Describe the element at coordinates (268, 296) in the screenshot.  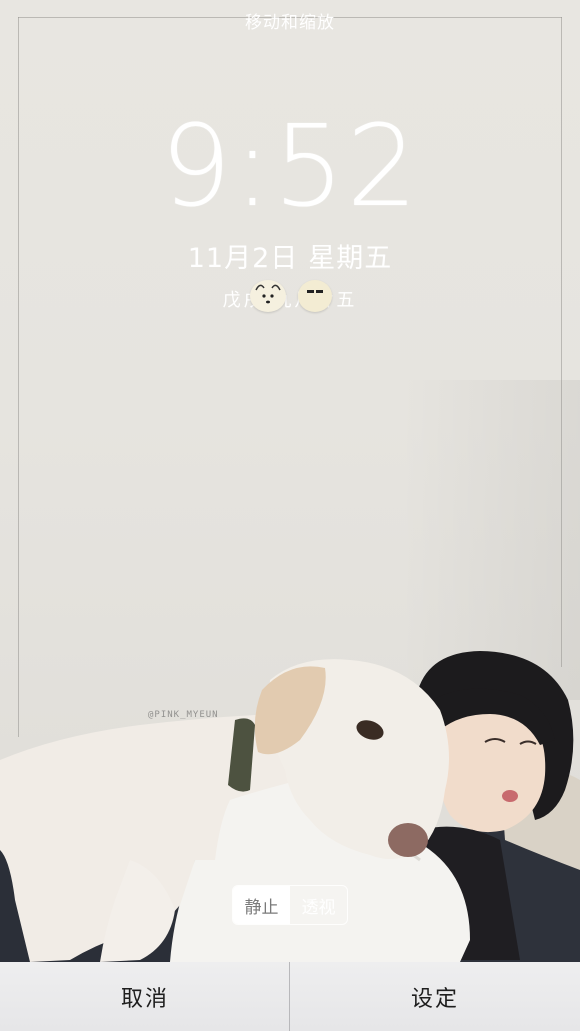
I see `puppy-sticker-icon` at that location.